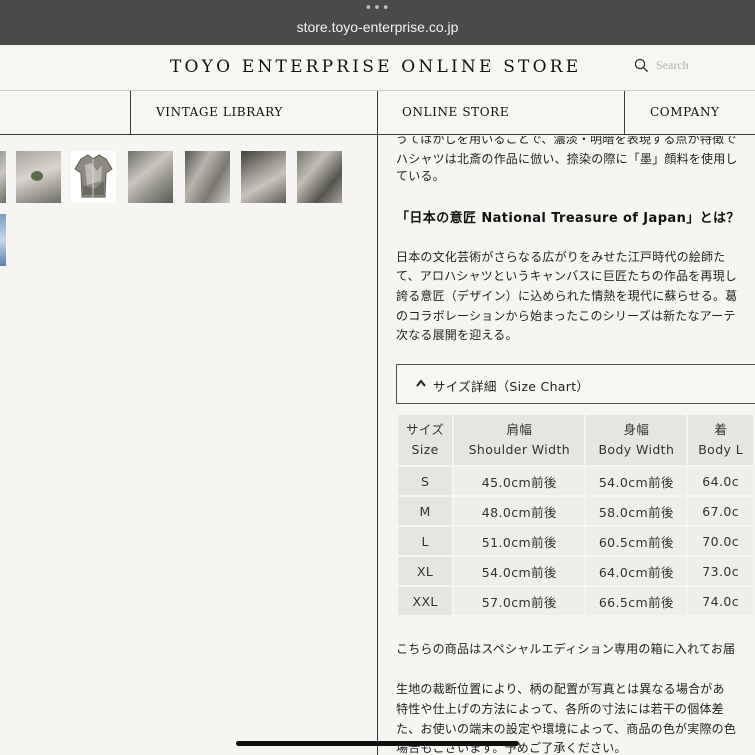  Describe the element at coordinates (720, 571) in the screenshot. I see `table-cell: 73.0c` at that location.